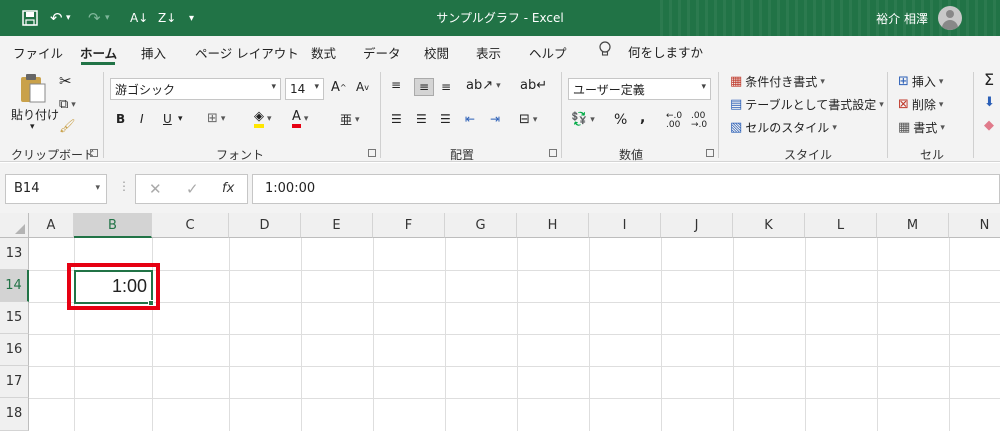 This screenshot has width=1000, height=431. I want to click on row-header-13: 13, so click(14, 254).